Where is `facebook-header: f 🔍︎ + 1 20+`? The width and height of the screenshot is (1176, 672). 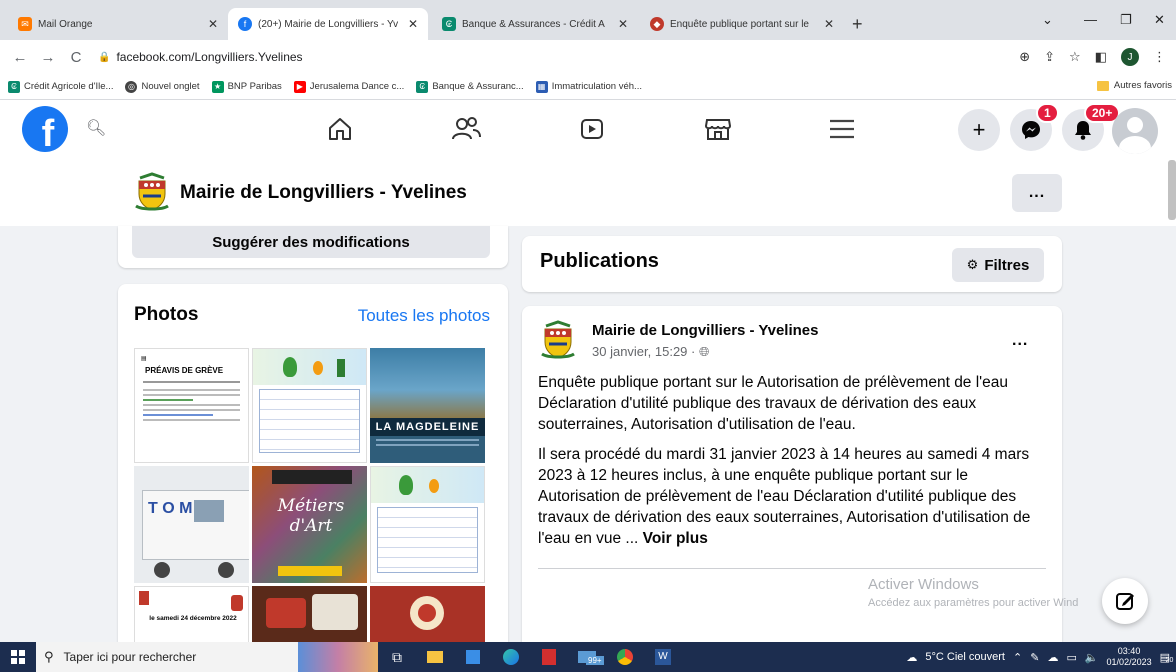
facebook-header: f 🔍︎ + 1 20+ is located at coordinates (588, 129).